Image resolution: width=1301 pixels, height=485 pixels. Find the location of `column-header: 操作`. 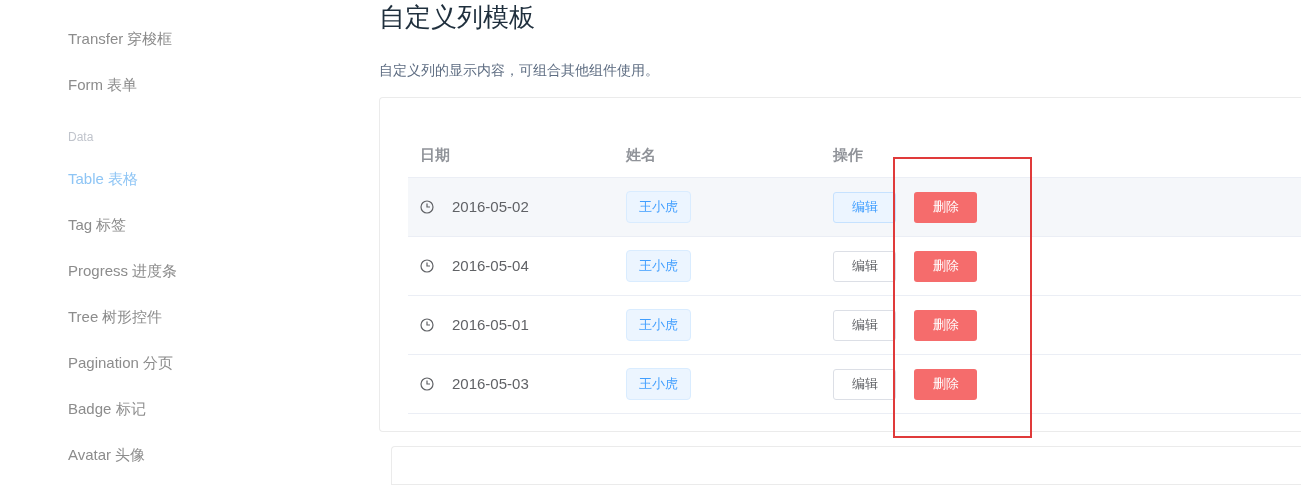

column-header: 操作 is located at coordinates (847, 155).